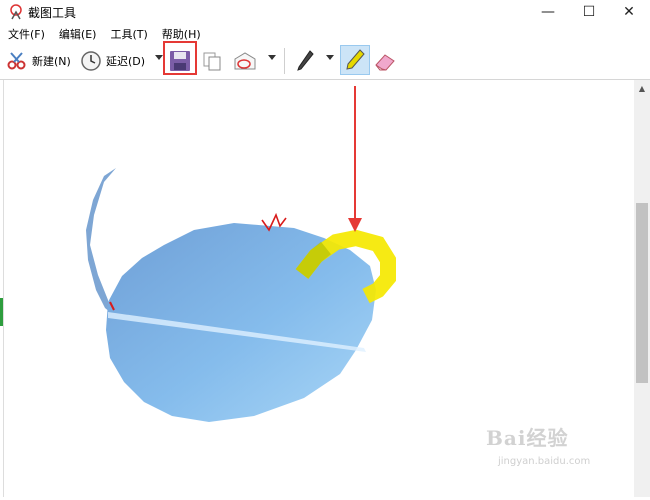 The width and height of the screenshot is (650, 500). What do you see at coordinates (642, 293) in the screenshot?
I see `scroll-thumb` at bounding box center [642, 293].